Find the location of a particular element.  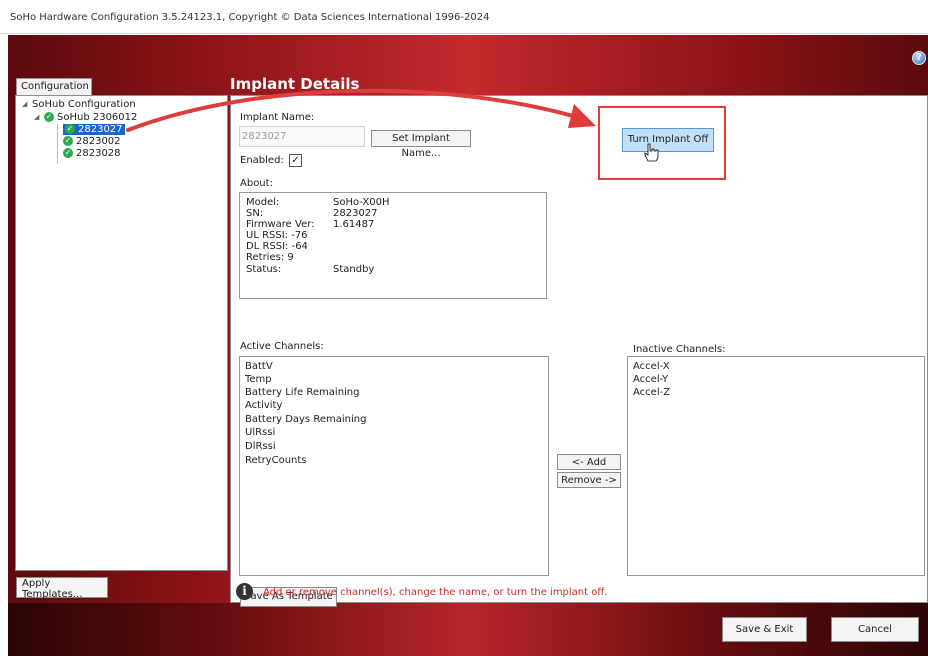

about-value: 2823027 is located at coordinates (355, 213).